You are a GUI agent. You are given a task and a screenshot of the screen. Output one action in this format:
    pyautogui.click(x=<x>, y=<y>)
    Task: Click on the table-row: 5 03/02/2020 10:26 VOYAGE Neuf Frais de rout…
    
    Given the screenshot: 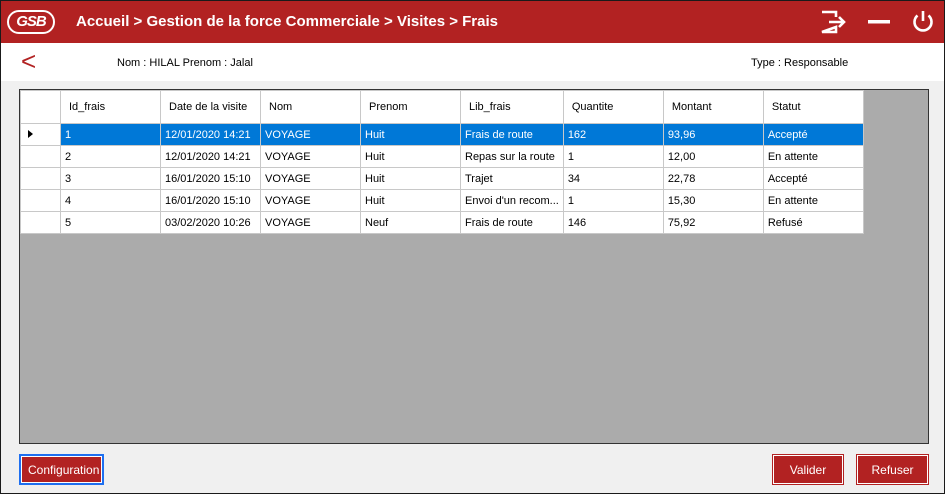 What is the action you would take?
    pyautogui.click(x=442, y=222)
    